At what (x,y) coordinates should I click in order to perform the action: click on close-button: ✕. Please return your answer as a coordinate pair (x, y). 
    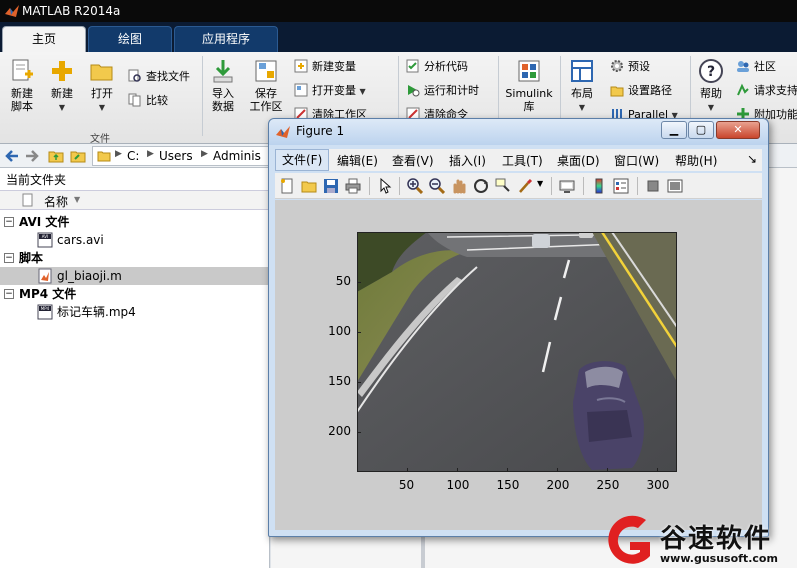
    Looking at the image, I should click on (738, 130).